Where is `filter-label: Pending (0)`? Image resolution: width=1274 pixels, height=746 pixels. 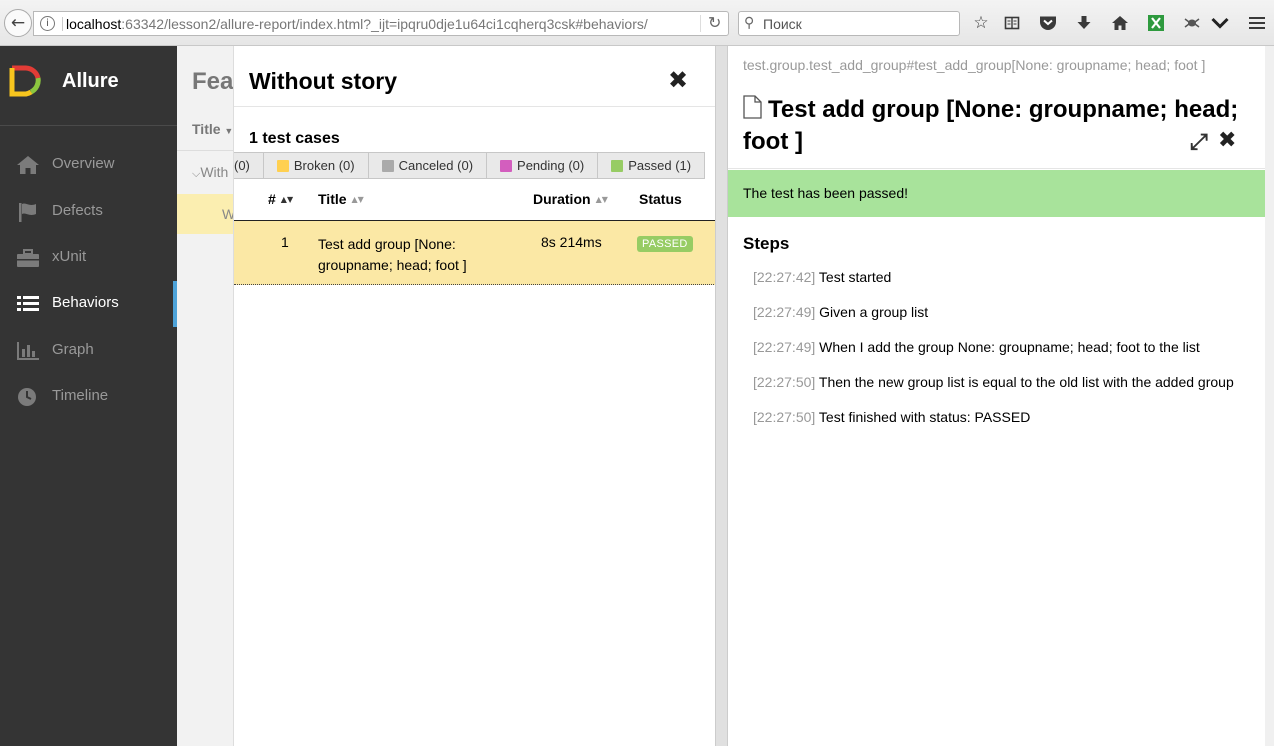
filter-label: Pending (0) is located at coordinates (551, 165).